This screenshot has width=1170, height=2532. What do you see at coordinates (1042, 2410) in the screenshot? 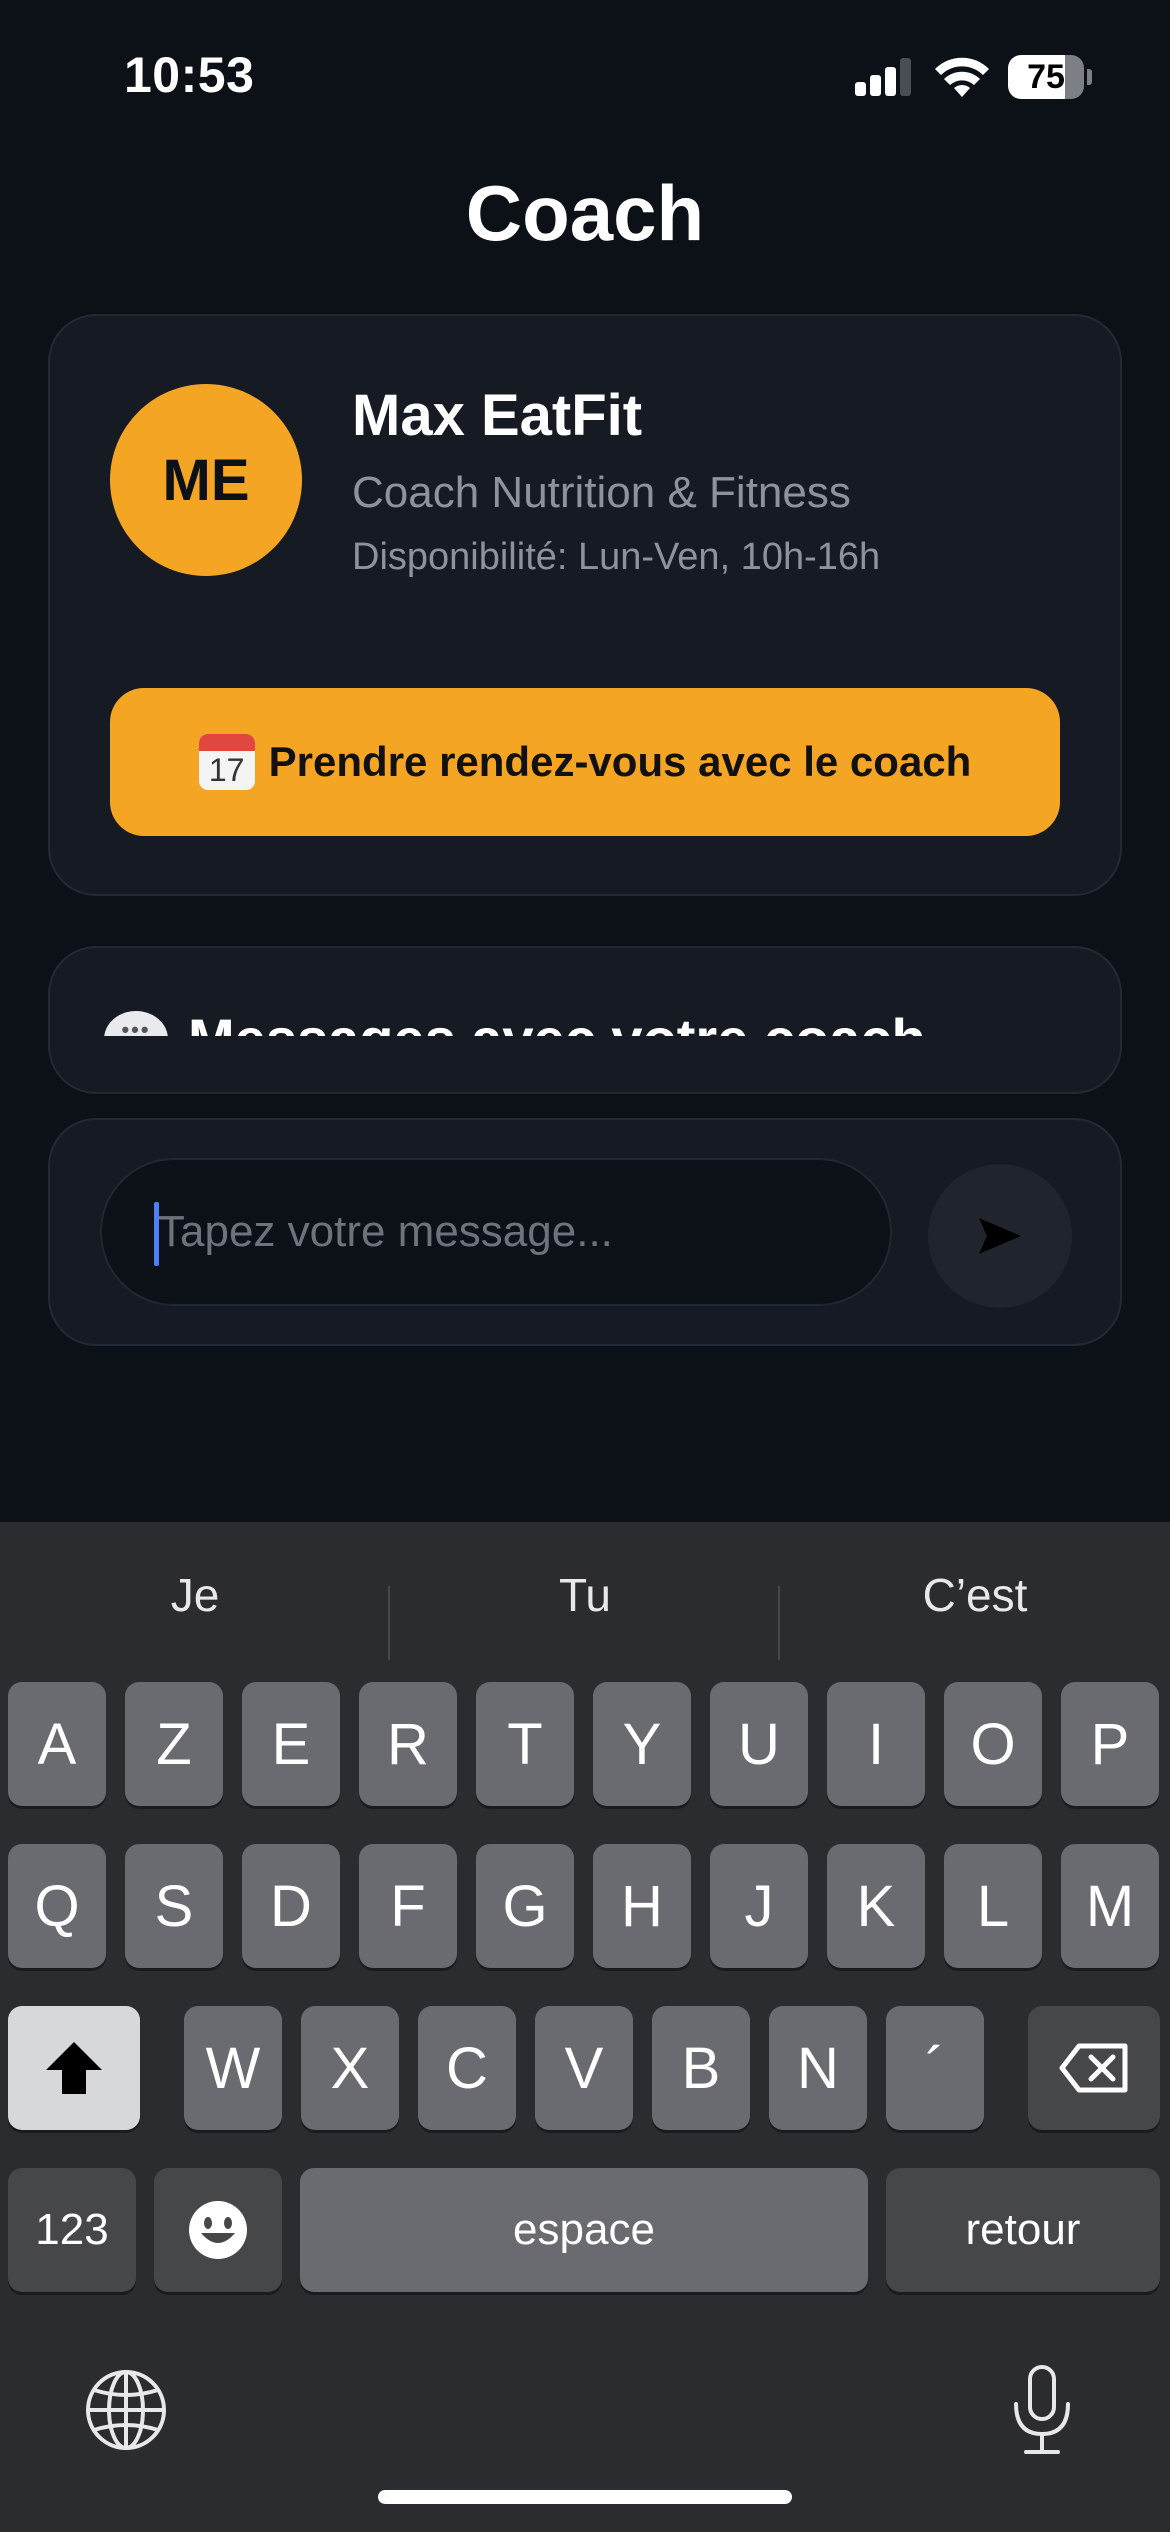
I see `microphone-icon` at bounding box center [1042, 2410].